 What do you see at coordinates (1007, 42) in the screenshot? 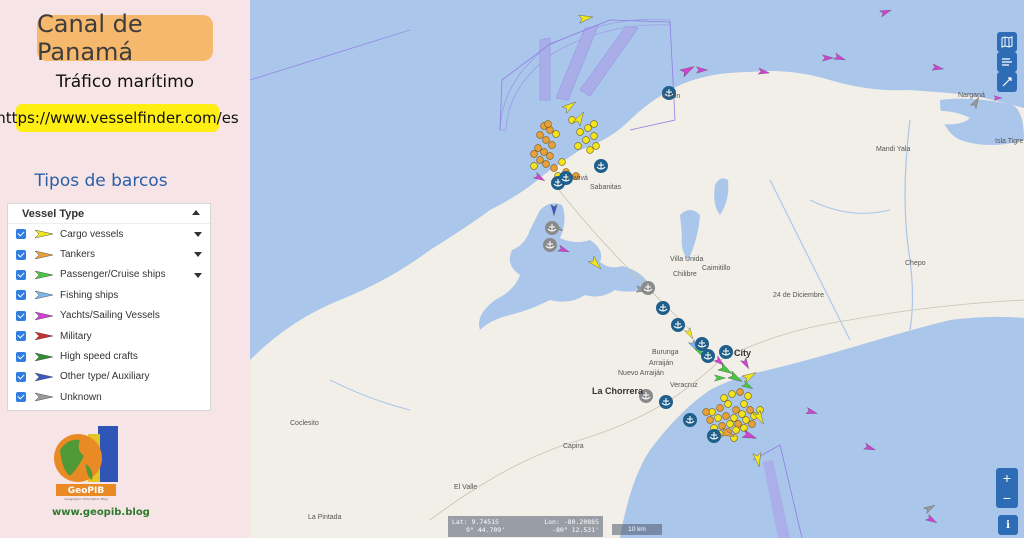
I see `map-layers-button` at bounding box center [1007, 42].